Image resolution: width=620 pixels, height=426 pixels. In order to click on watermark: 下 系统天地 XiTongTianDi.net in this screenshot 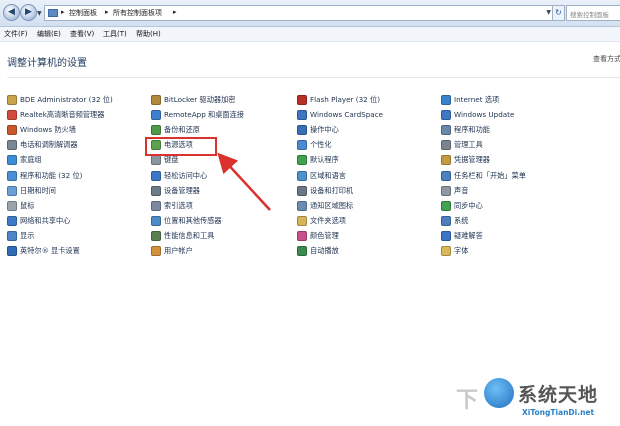, I will do `click(538, 399)`.